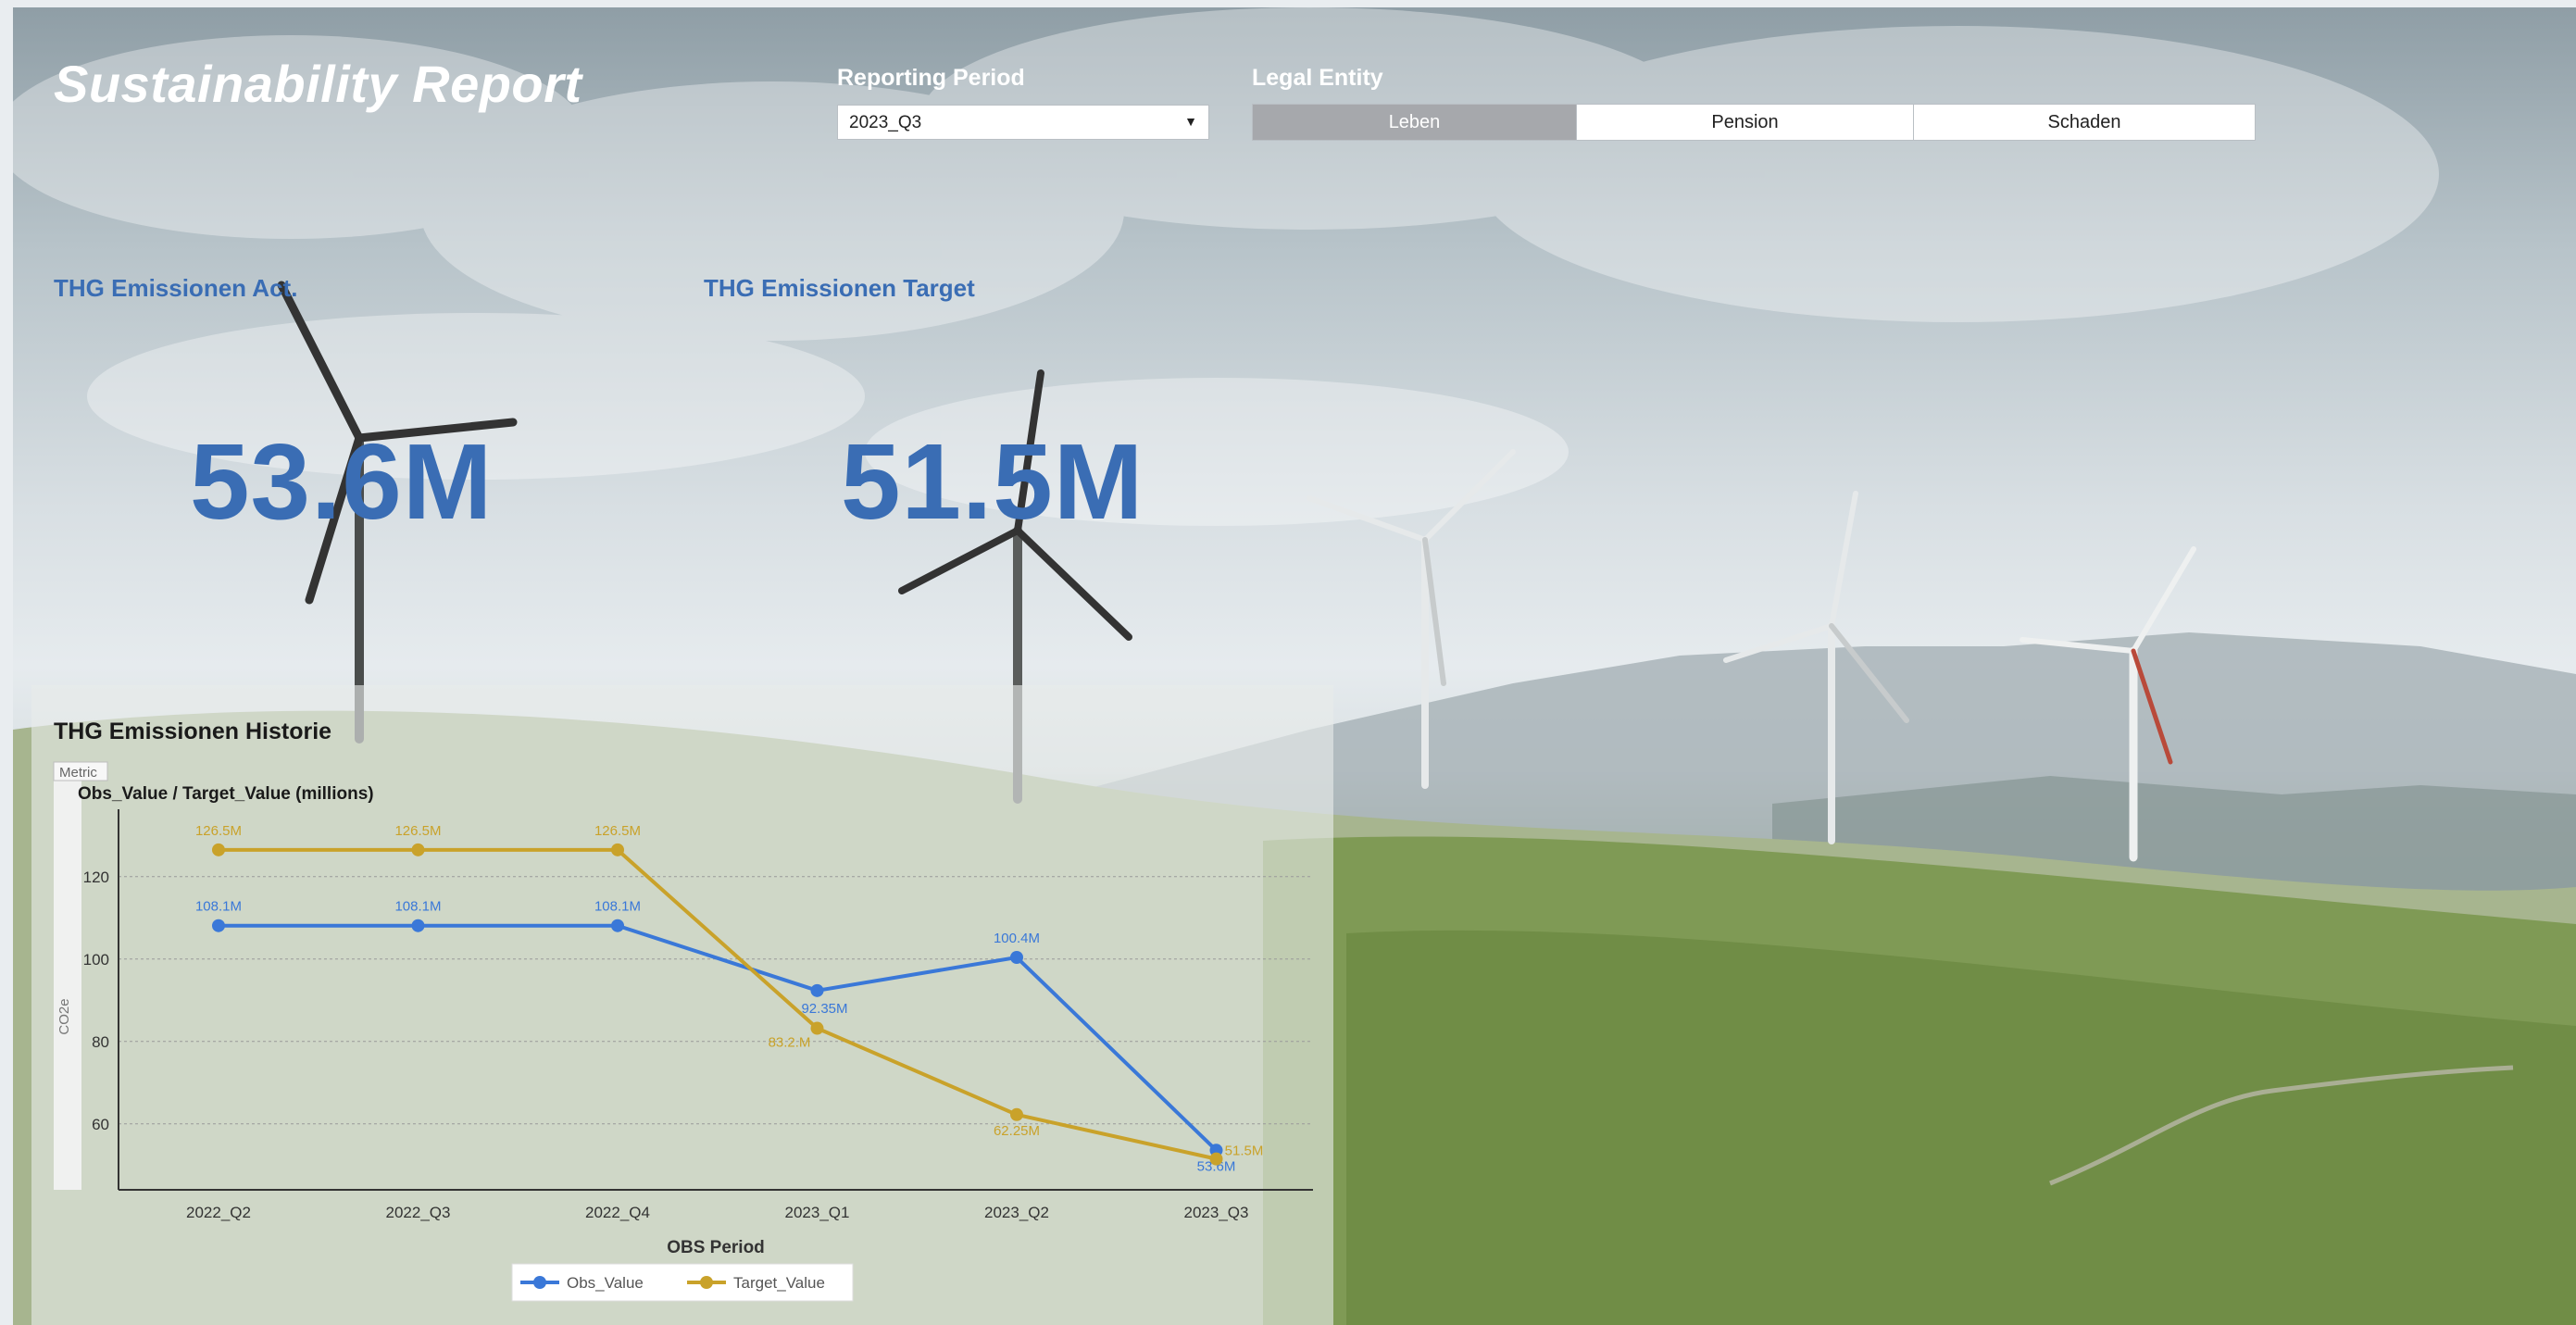 The image size is (2576, 1325). I want to click on legal-entity-option-schaden: Schaden, so click(2084, 123).